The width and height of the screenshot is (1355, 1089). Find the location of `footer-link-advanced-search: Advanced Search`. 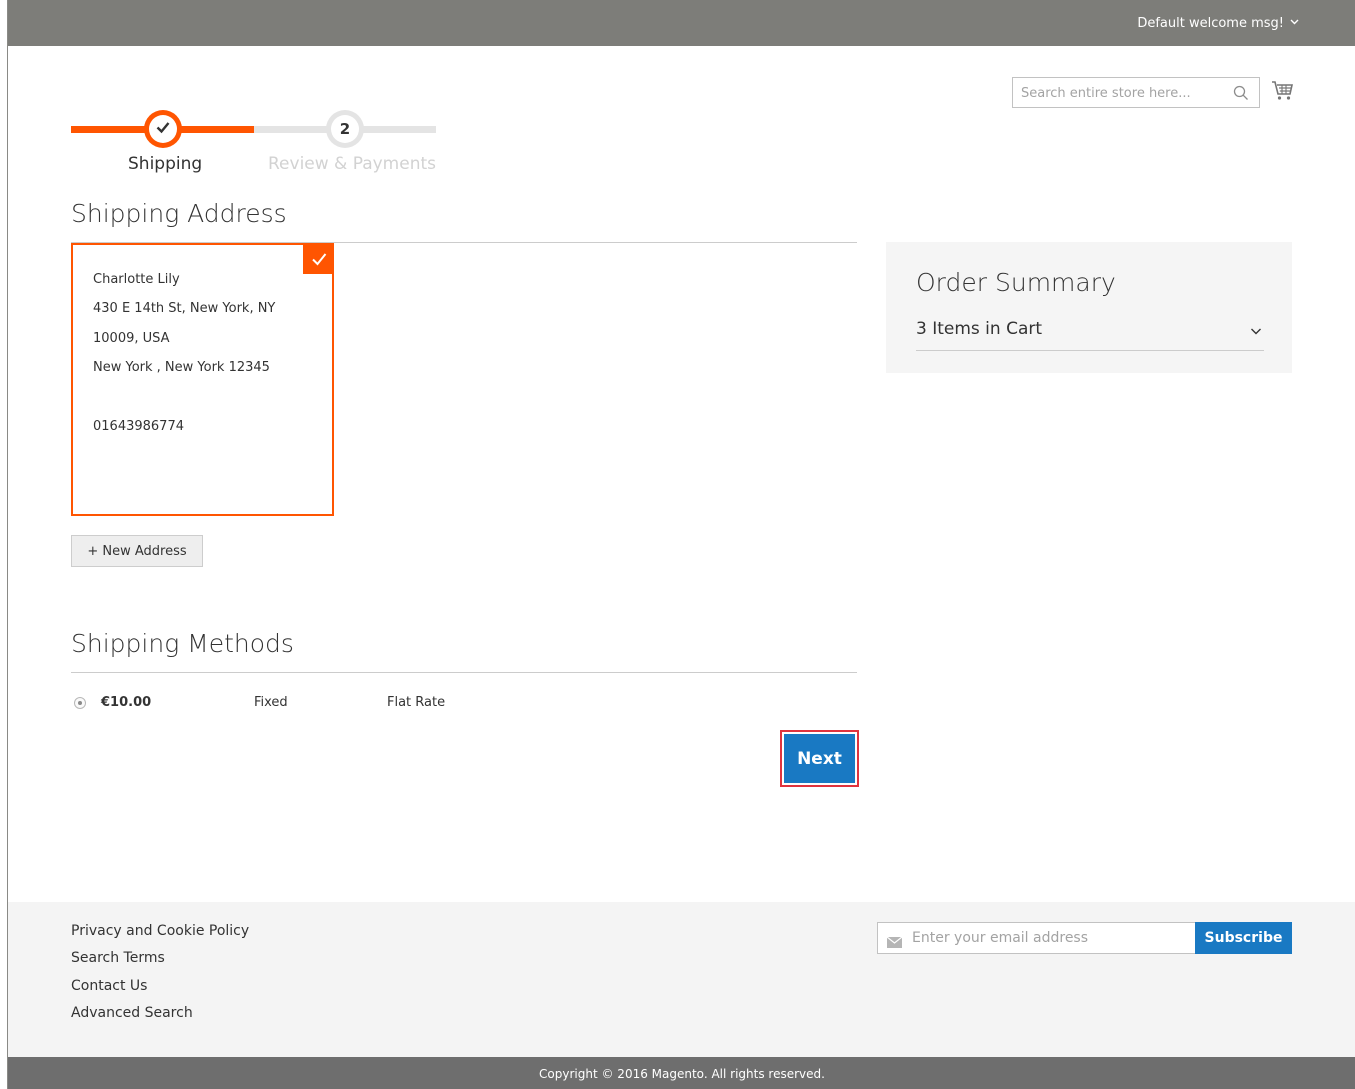

footer-link-advanced-search: Advanced Search is located at coordinates (132, 1013).